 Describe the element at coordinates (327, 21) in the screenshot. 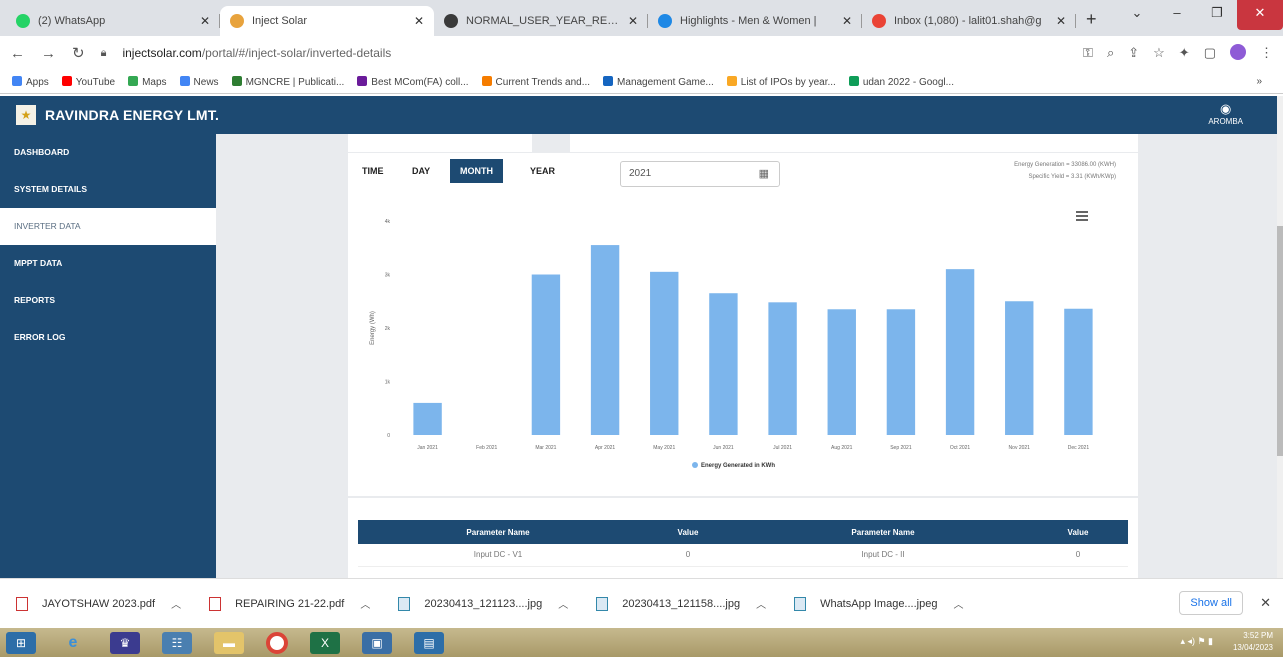

I see `tab-inject-solar: Inject Solar ✕` at that location.